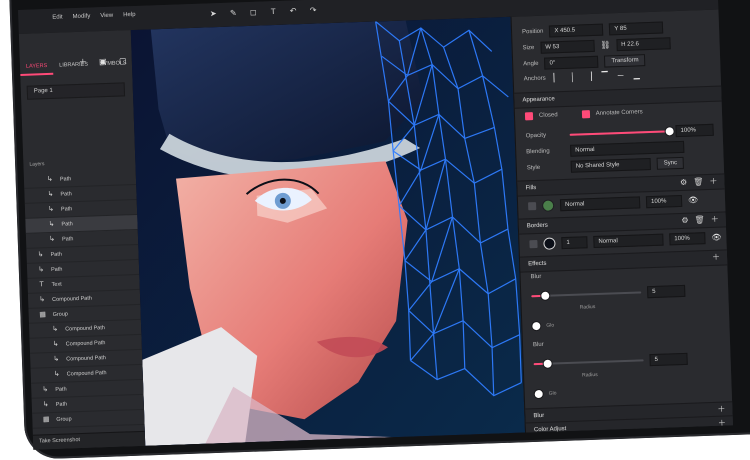 This screenshot has height=460, width=750. What do you see at coordinates (538, 394) in the screenshot?
I see `blur-2-glo-toggle` at bounding box center [538, 394].